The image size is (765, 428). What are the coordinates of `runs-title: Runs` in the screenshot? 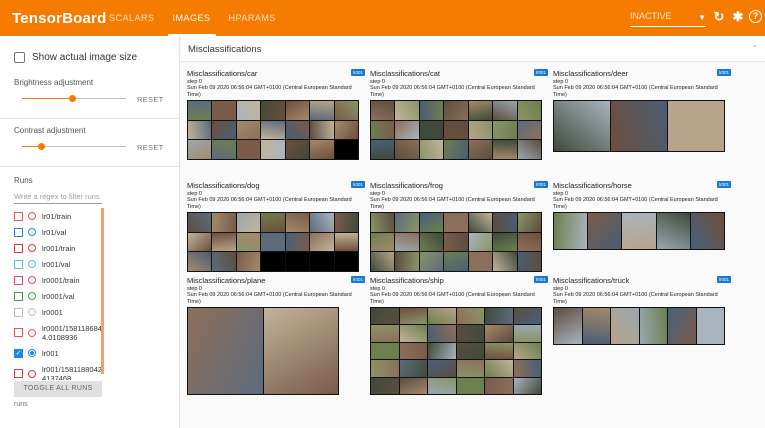 It's located at (23, 180).